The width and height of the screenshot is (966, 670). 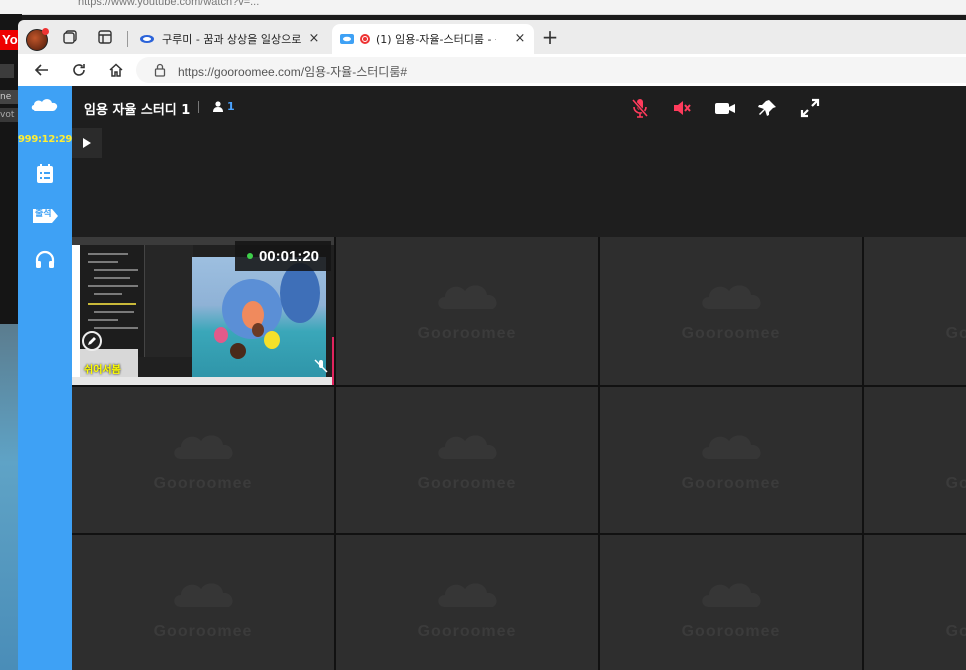 What do you see at coordinates (79, 70) in the screenshot?
I see `refresh-icon` at bounding box center [79, 70].